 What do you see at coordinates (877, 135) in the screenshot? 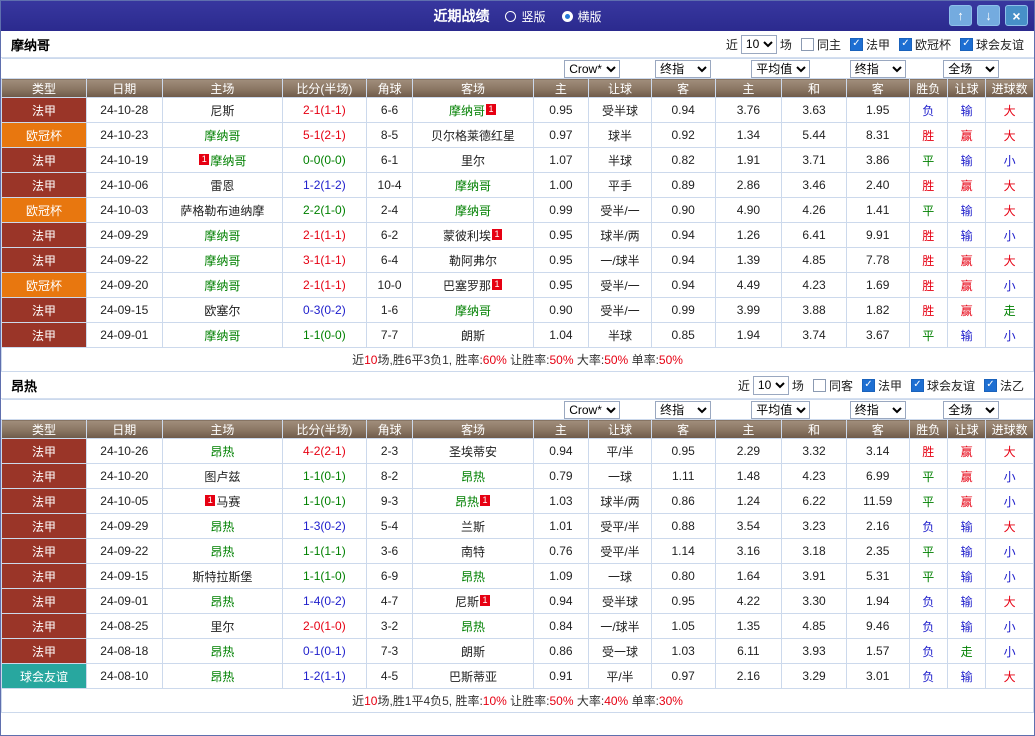
I see `avg-away-odds: 8.31` at bounding box center [877, 135].